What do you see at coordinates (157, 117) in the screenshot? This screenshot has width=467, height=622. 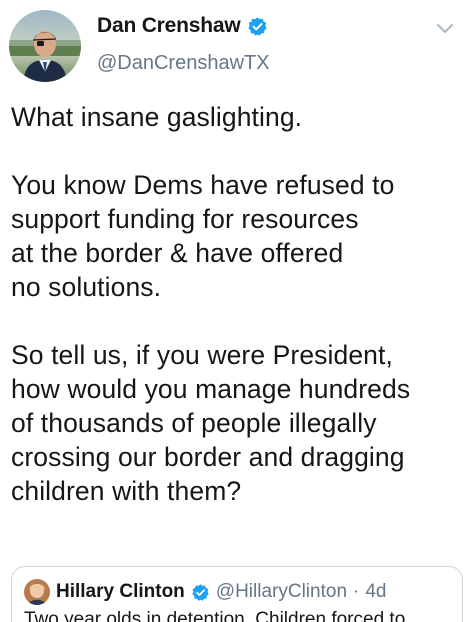 I see `tweet-paragraph: What insane gaslighting.` at bounding box center [157, 117].